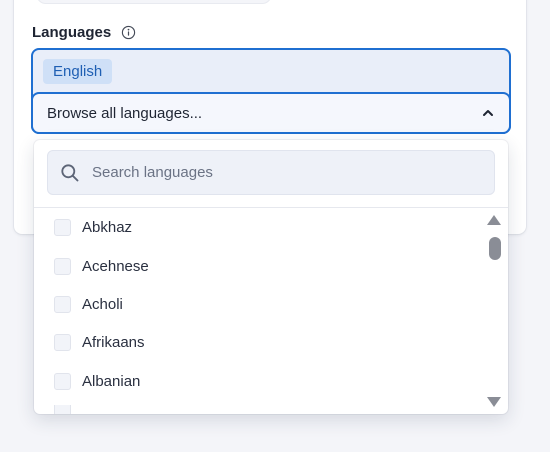 This screenshot has height=452, width=550. Describe the element at coordinates (70, 172) in the screenshot. I see `search-icon` at that location.